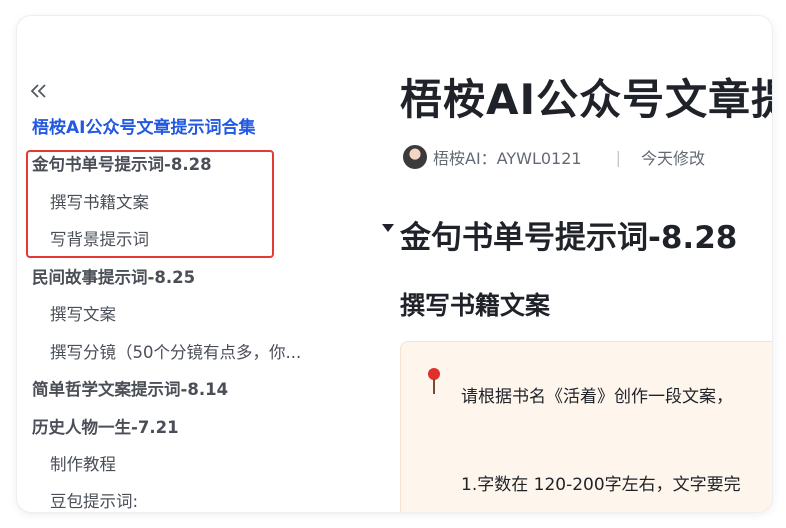 Image resolution: width=786 pixels, height=528 pixels. Describe the element at coordinates (415, 157) in the screenshot. I see `avatar` at that location.